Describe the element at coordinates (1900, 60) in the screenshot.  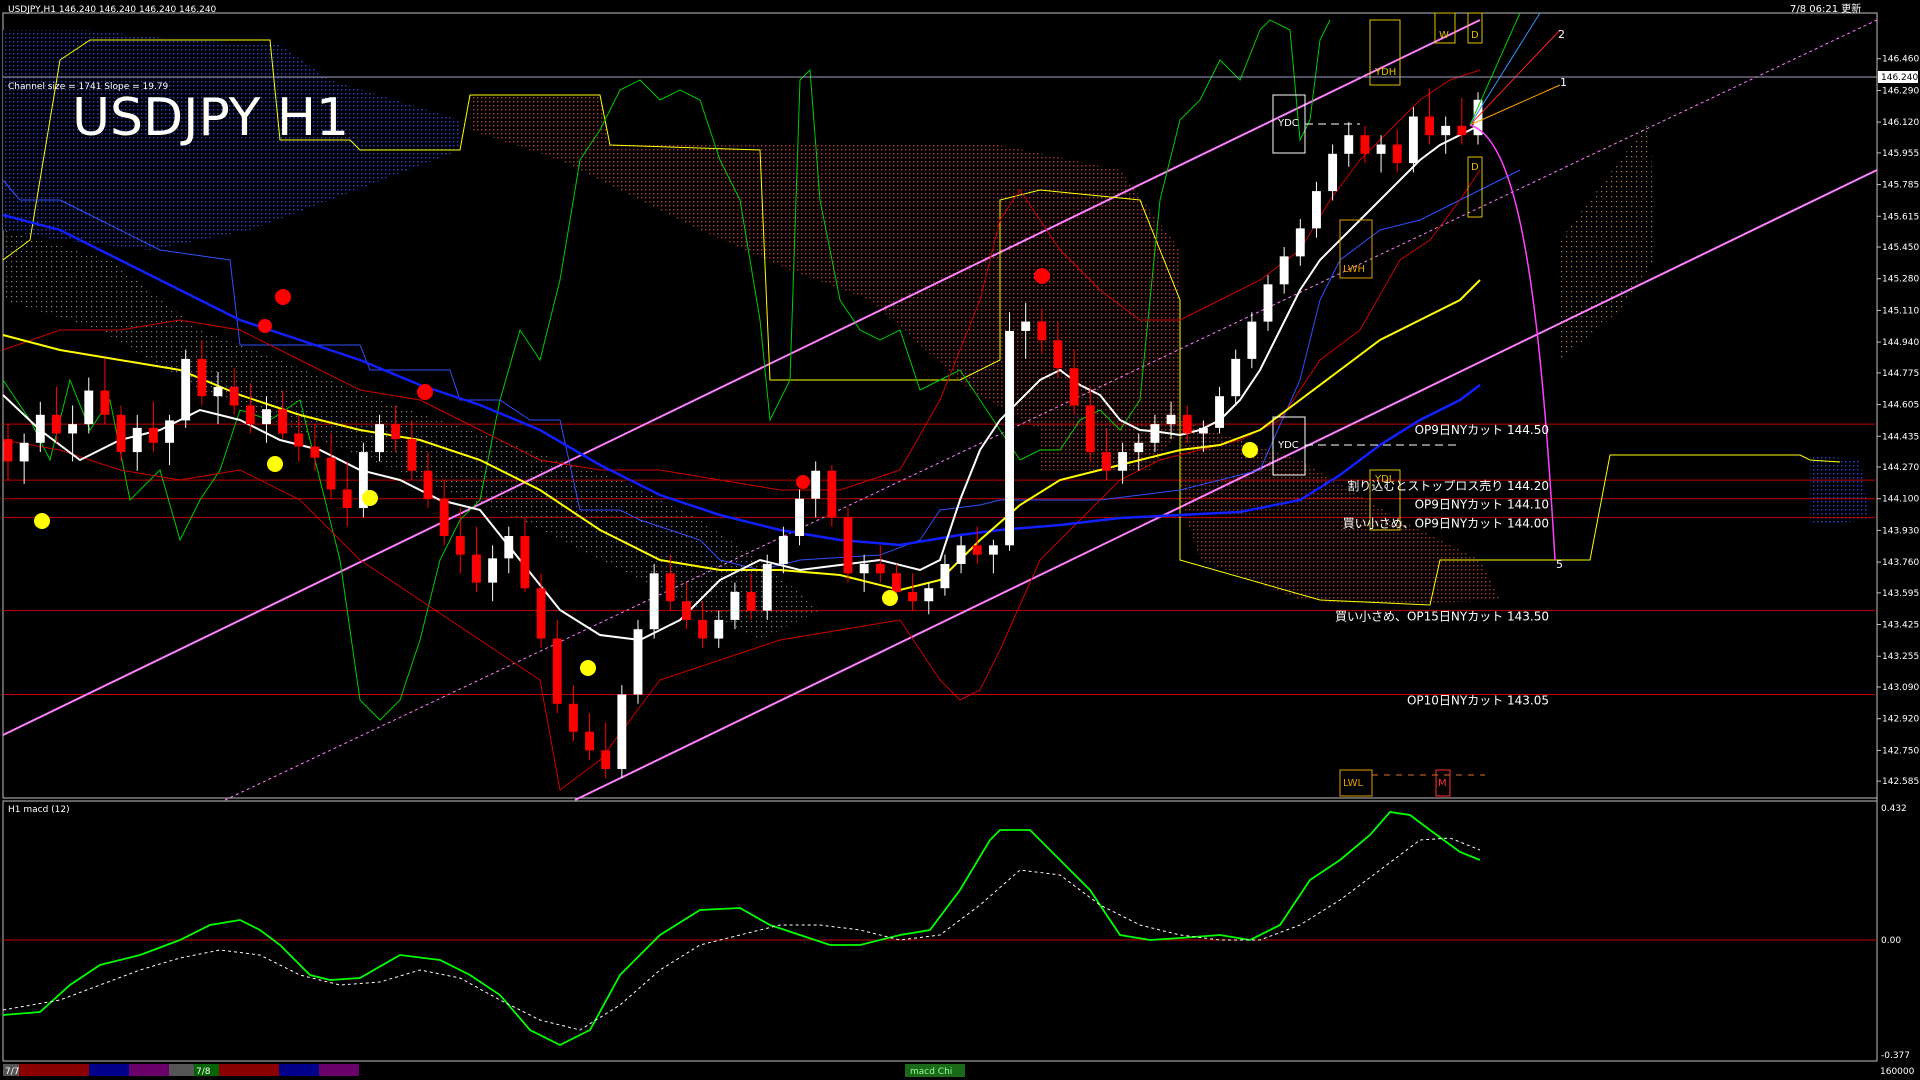
I see `price-tick-label: 146.460` at that location.